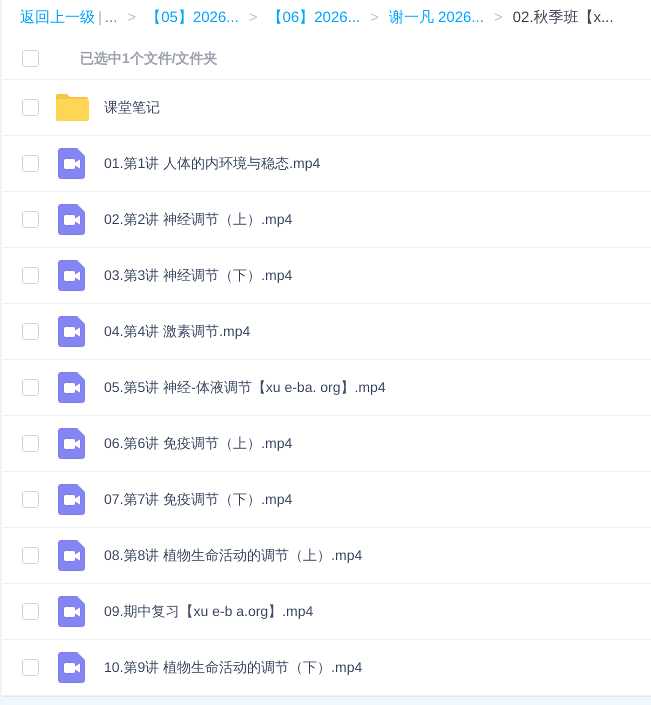  Describe the element at coordinates (198, 275) in the screenshot. I see `file-name: 03.第3讲 神经调节（下）.mp4` at that location.